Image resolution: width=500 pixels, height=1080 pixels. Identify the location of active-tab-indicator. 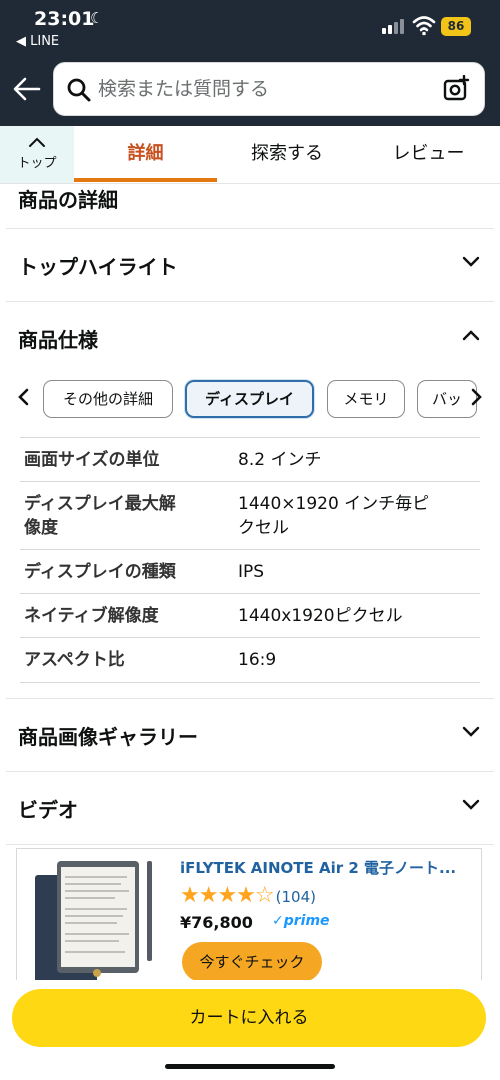
(145, 180).